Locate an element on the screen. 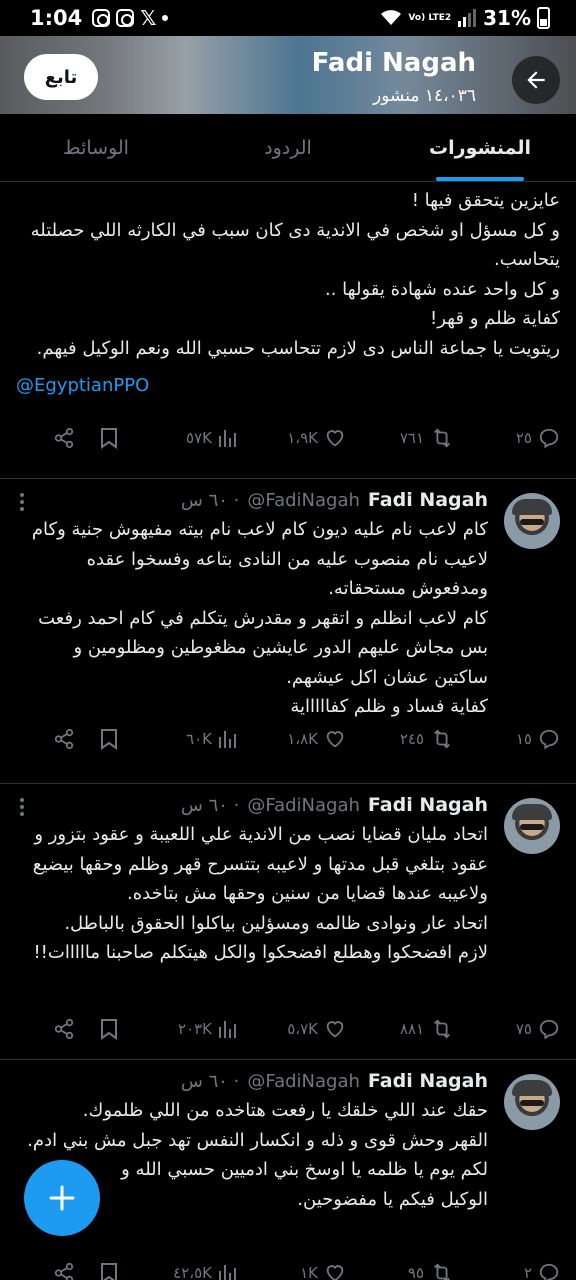 The image size is (576, 1280). like-button: ١،٨K is located at coordinates (292, 739).